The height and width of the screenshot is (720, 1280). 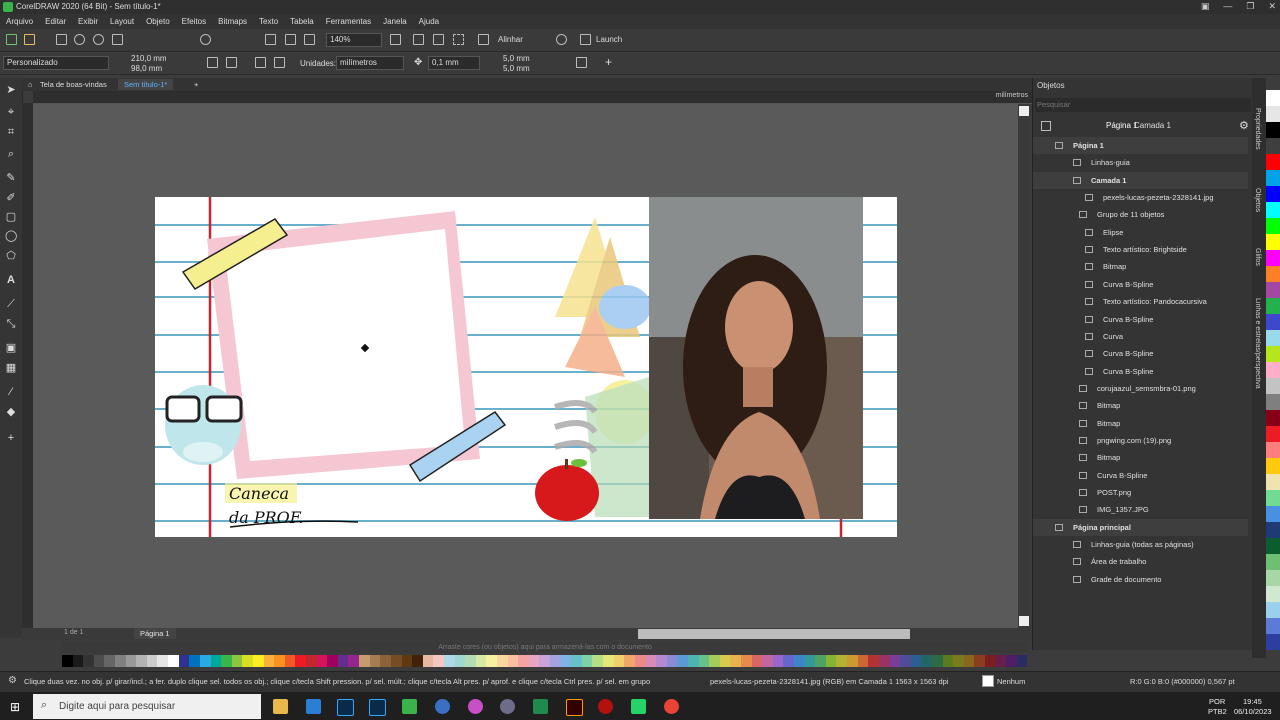 What do you see at coordinates (1140, 214) in the screenshot?
I see `object-tree-item: Grupo de 11 objetos` at bounding box center [1140, 214].